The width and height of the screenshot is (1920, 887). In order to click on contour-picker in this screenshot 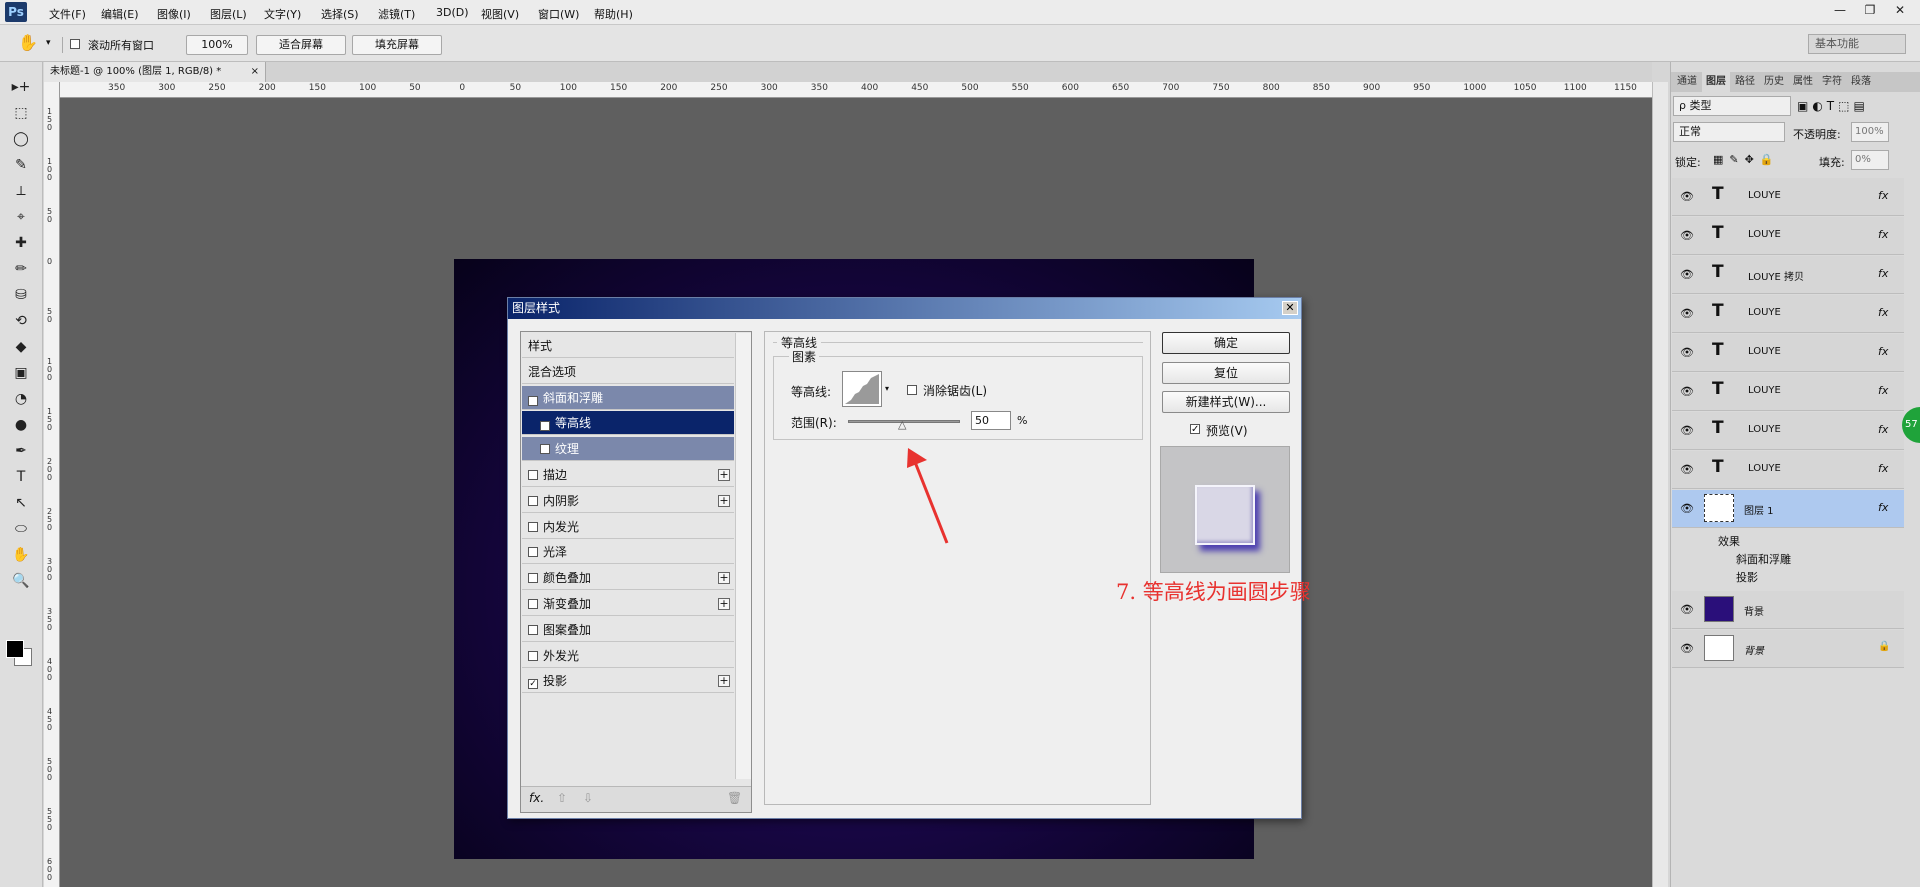, I will do `click(862, 389)`.